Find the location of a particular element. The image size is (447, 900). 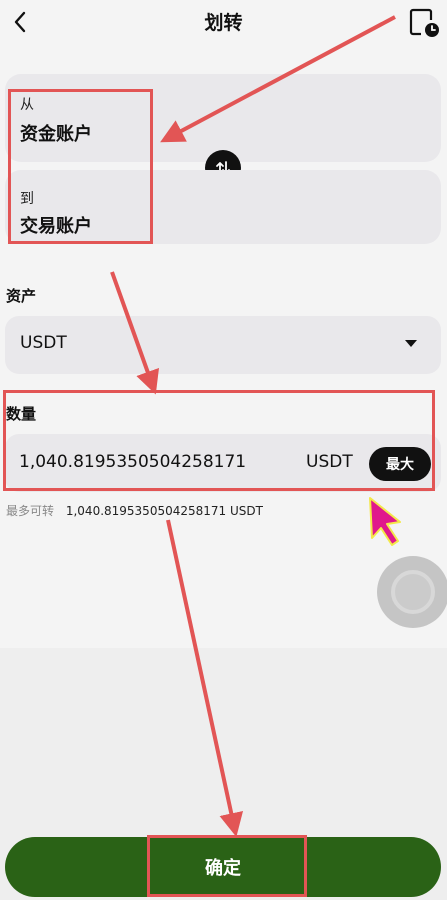

available-amount: 最多可转 1,040.8195350504258171 USDT is located at coordinates (134, 510).